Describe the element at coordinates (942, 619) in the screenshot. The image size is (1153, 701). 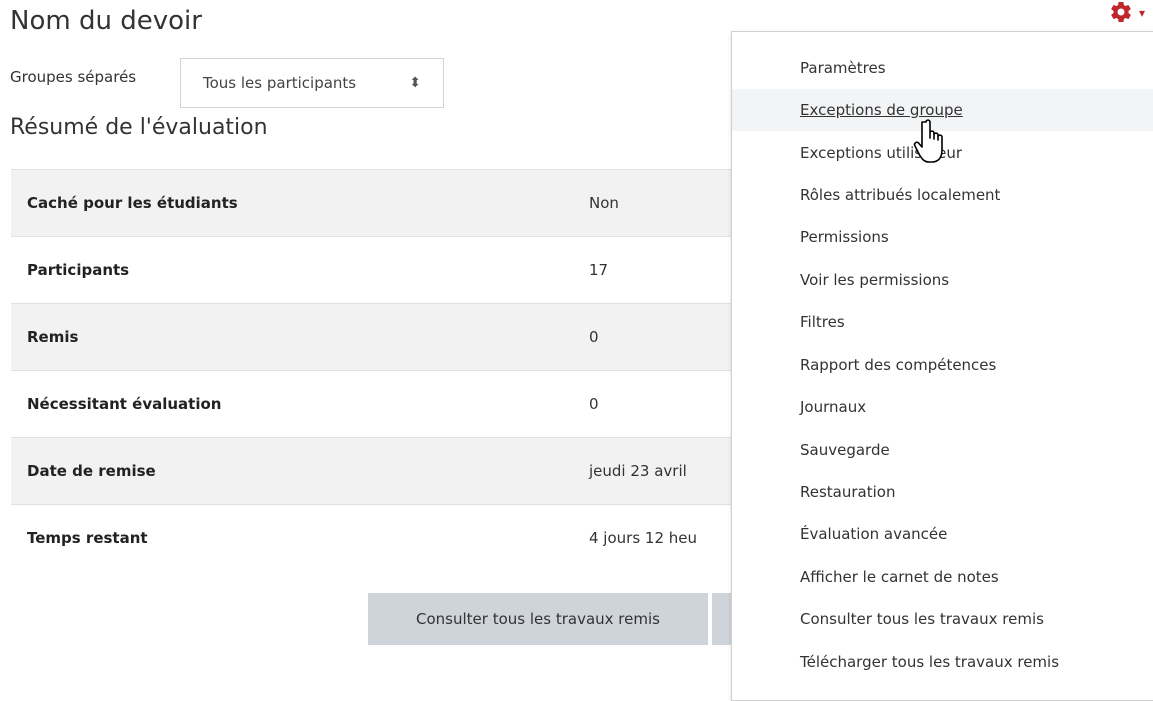
I see `menu-item-consulter-travaux: Consulter tous les travaux remis` at that location.